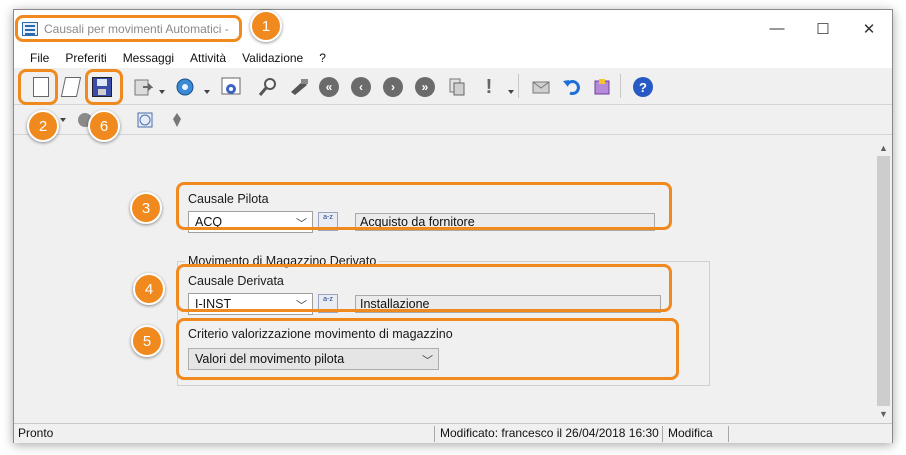 Image resolution: width=906 pixels, height=455 pixels. I want to click on highlight-causale-derivata, so click(424, 288).